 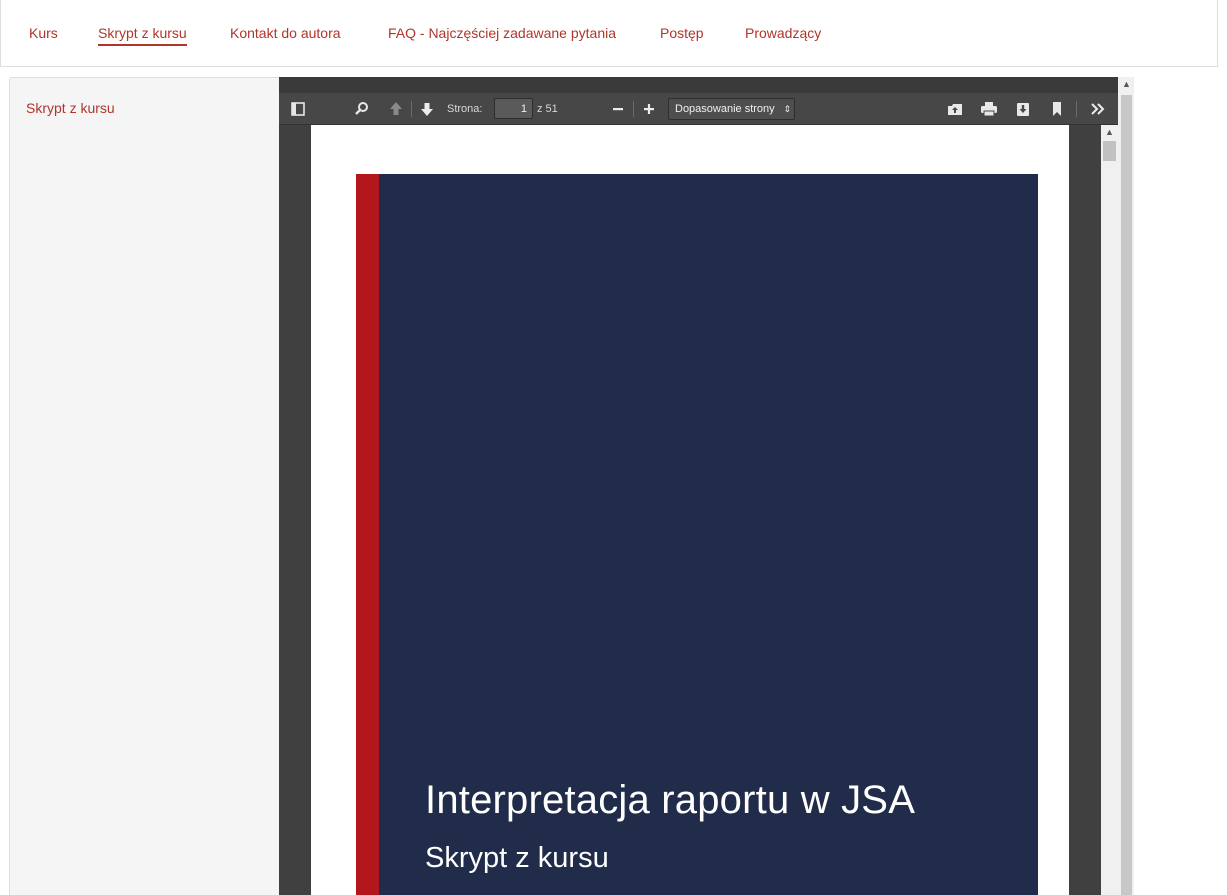 What do you see at coordinates (955, 109) in the screenshot?
I see `open-file-icon` at bounding box center [955, 109].